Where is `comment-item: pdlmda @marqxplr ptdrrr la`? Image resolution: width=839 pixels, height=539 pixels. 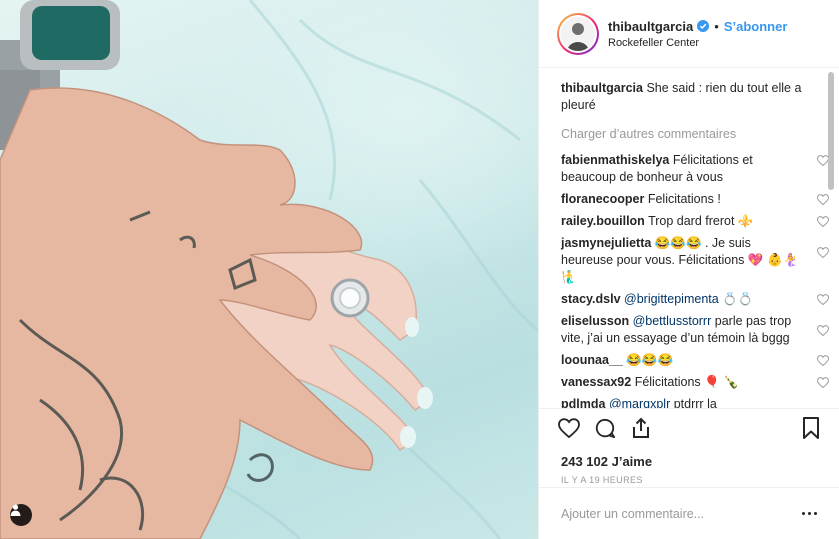 comment-item: pdlmda @marqxplr ptdrrr la is located at coordinates (683, 402).